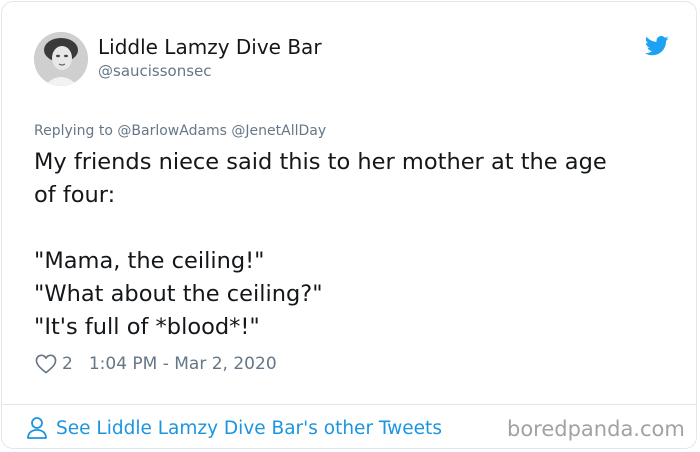 The height and width of the screenshot is (452, 700). What do you see at coordinates (210, 47) in the screenshot?
I see `display-name: Liddle Lamzy Dive Bar` at bounding box center [210, 47].